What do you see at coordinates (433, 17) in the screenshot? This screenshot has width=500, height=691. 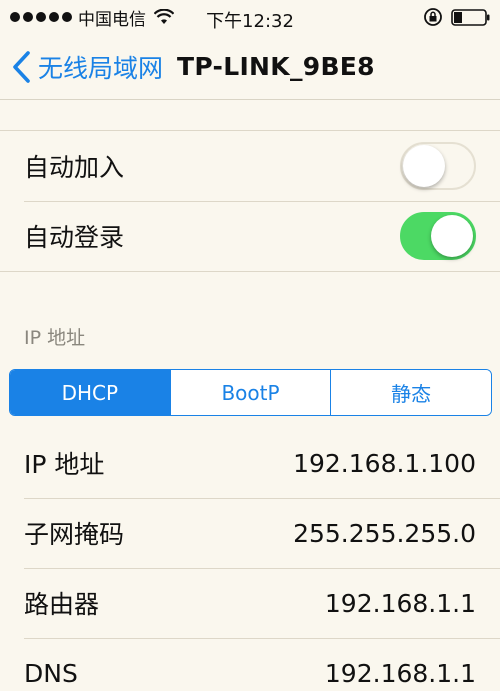 I see `rotation-lock-icon` at bounding box center [433, 17].